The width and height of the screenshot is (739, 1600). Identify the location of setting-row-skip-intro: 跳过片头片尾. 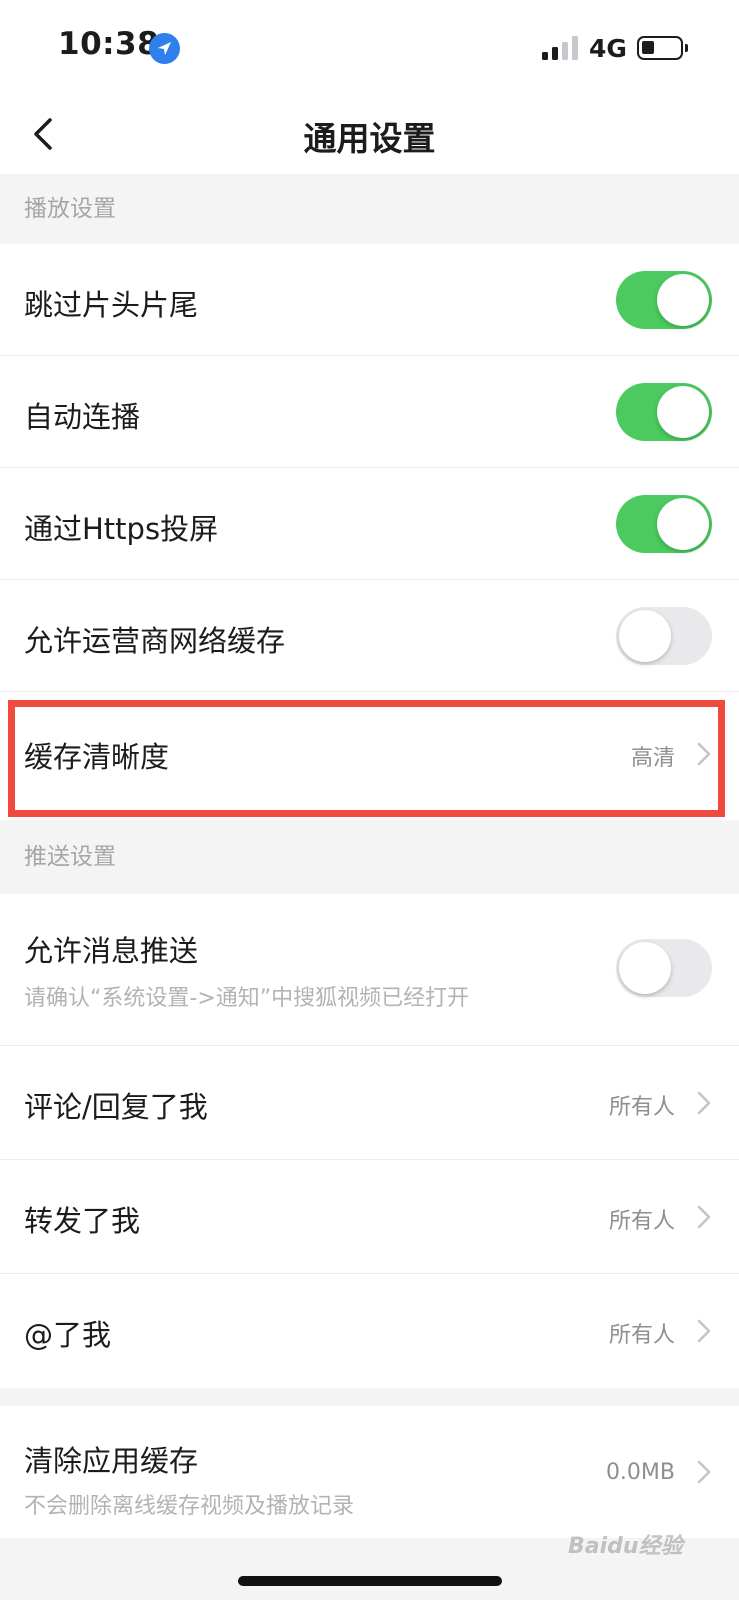
(369, 300).